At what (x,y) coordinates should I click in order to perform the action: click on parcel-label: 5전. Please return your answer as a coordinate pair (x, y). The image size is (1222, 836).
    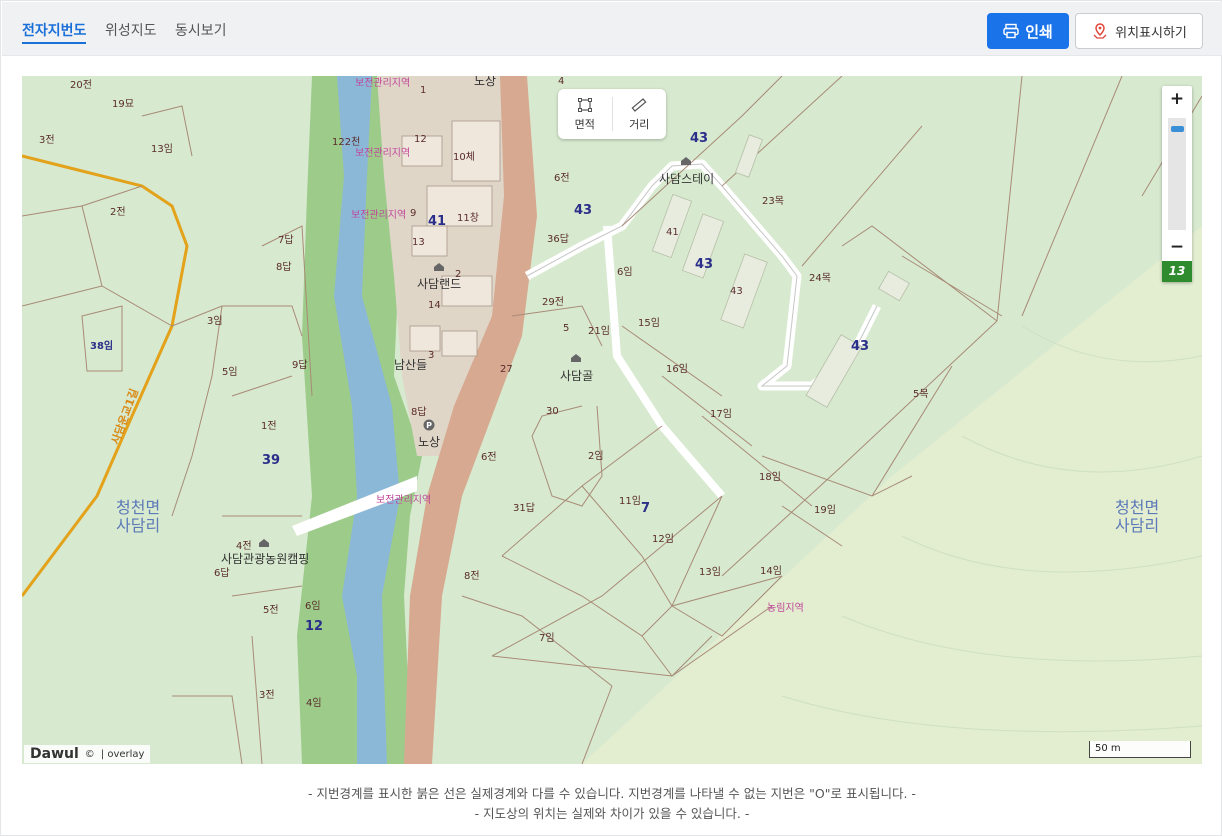
    Looking at the image, I should click on (271, 610).